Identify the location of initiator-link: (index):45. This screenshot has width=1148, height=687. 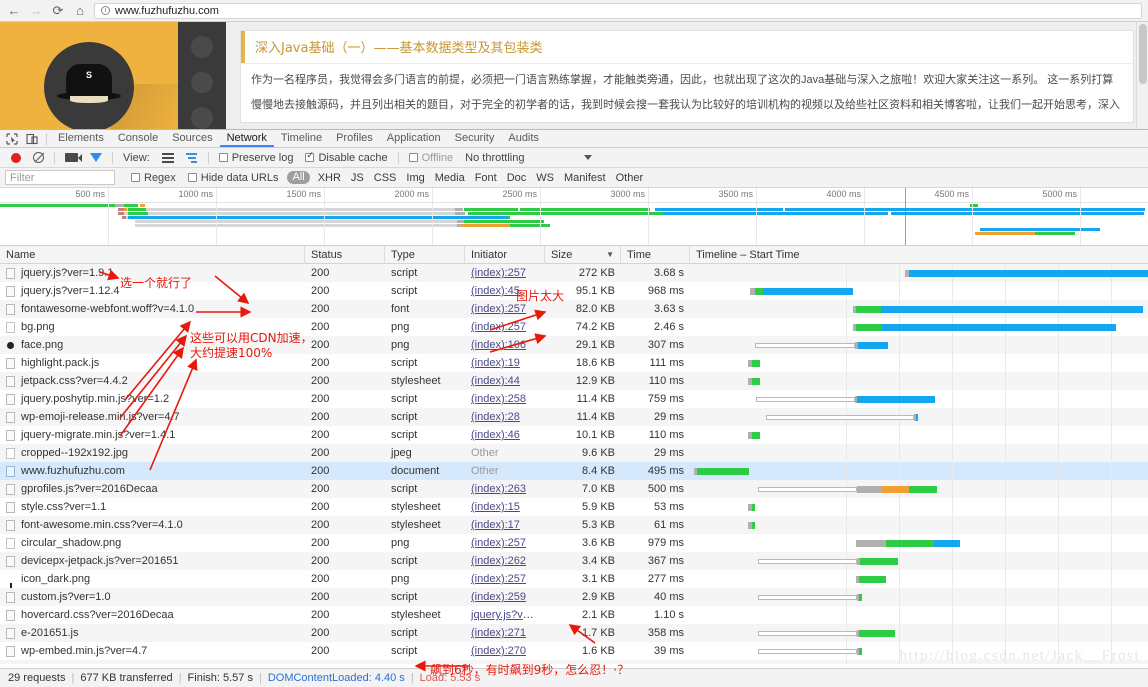
(495, 291).